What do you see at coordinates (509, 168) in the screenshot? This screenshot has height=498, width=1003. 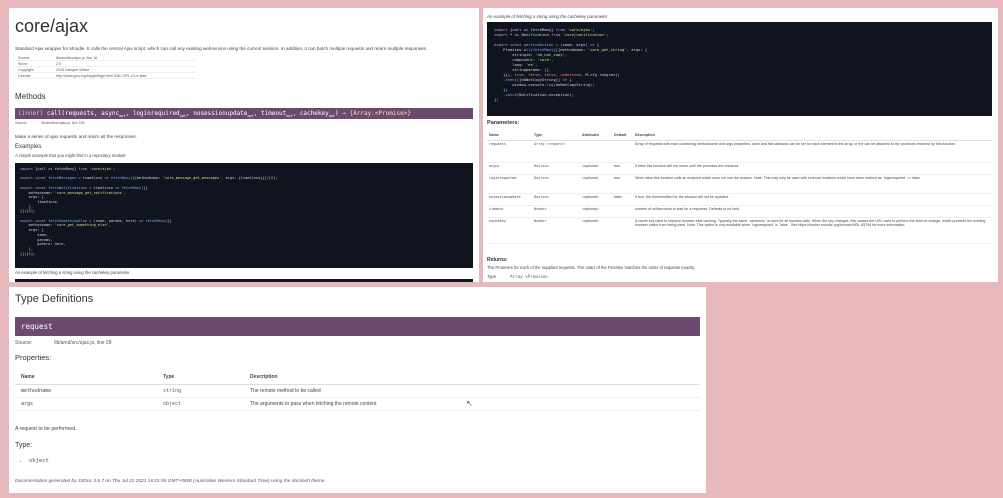 I see `param-name: async` at bounding box center [509, 168].